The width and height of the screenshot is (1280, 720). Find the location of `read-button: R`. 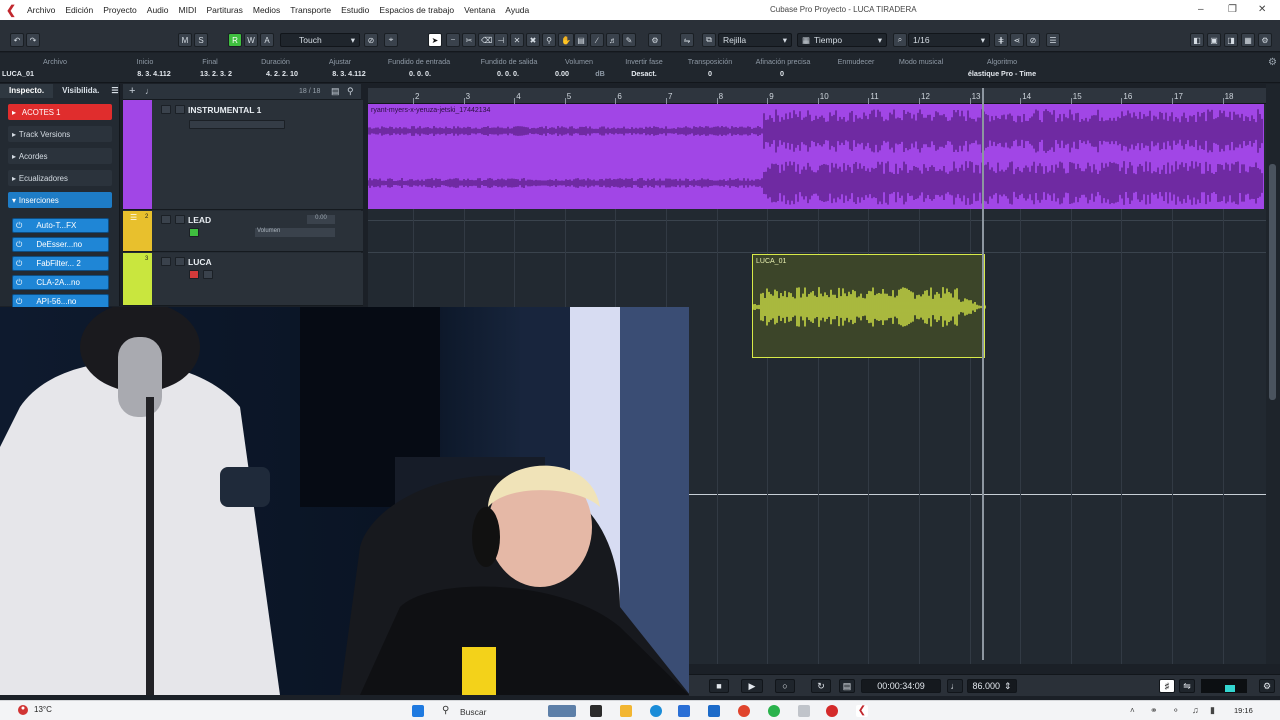

read-button: R is located at coordinates (235, 40).